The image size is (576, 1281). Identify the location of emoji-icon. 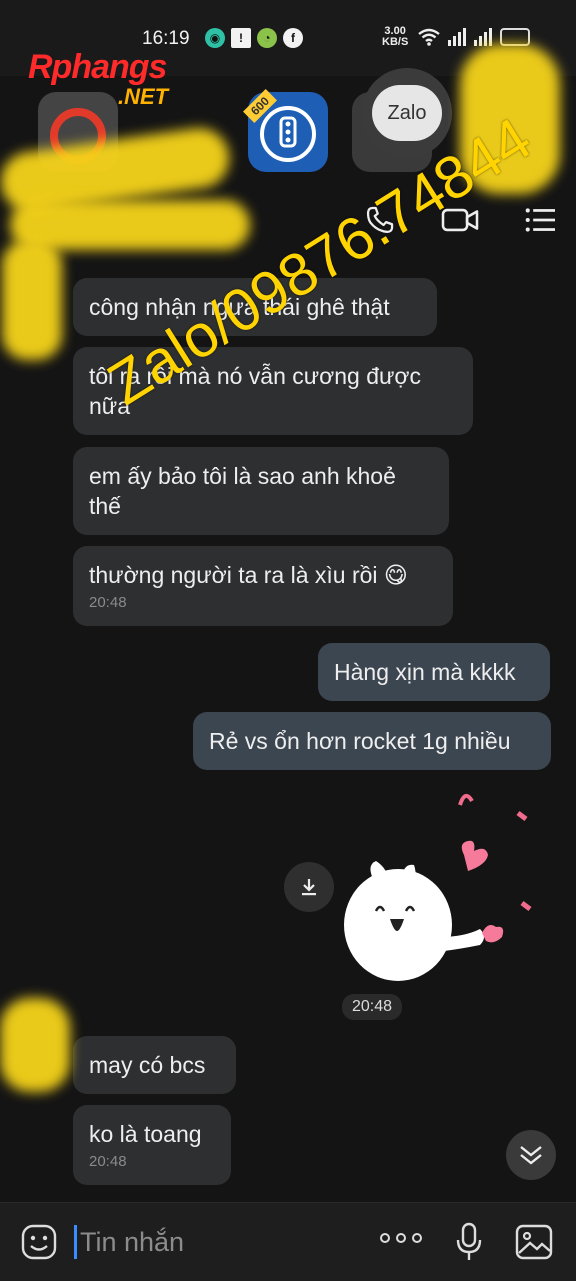
(39, 1242).